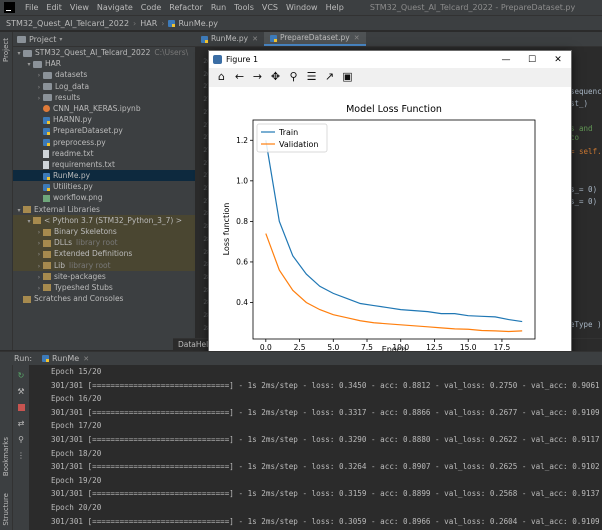 The width and height of the screenshot is (602, 530). I want to click on tree-item: CNN_HAR_KERAS.ipynb, so click(104, 108).